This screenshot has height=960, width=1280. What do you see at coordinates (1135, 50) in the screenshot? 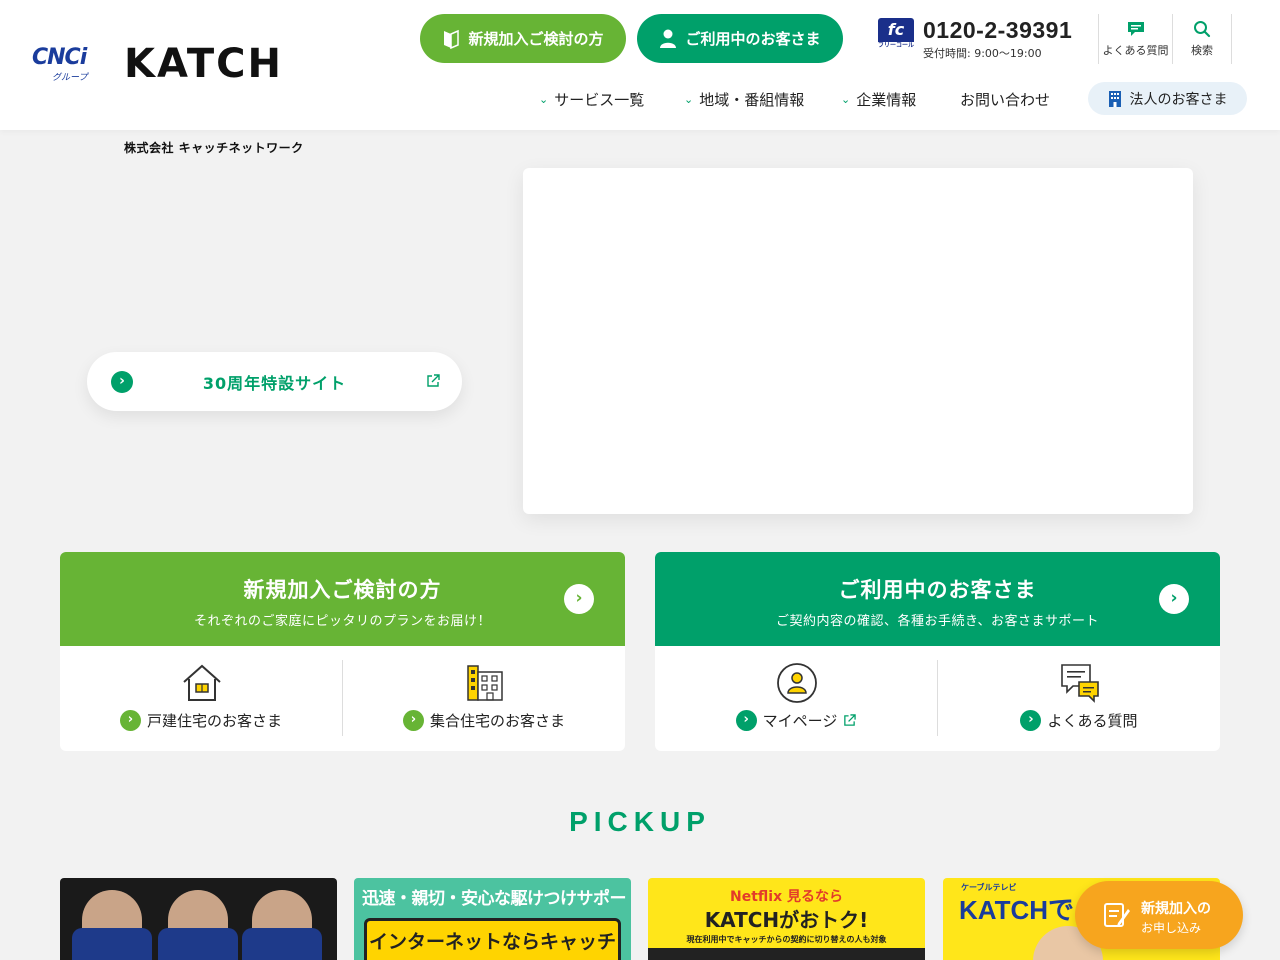
I see `faq-link-label: よくある質問` at bounding box center [1135, 50].